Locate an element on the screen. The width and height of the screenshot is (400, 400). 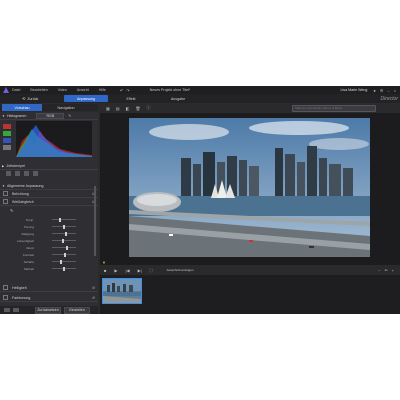
settings-icon: ⚙ is located at coordinates (382, 90).